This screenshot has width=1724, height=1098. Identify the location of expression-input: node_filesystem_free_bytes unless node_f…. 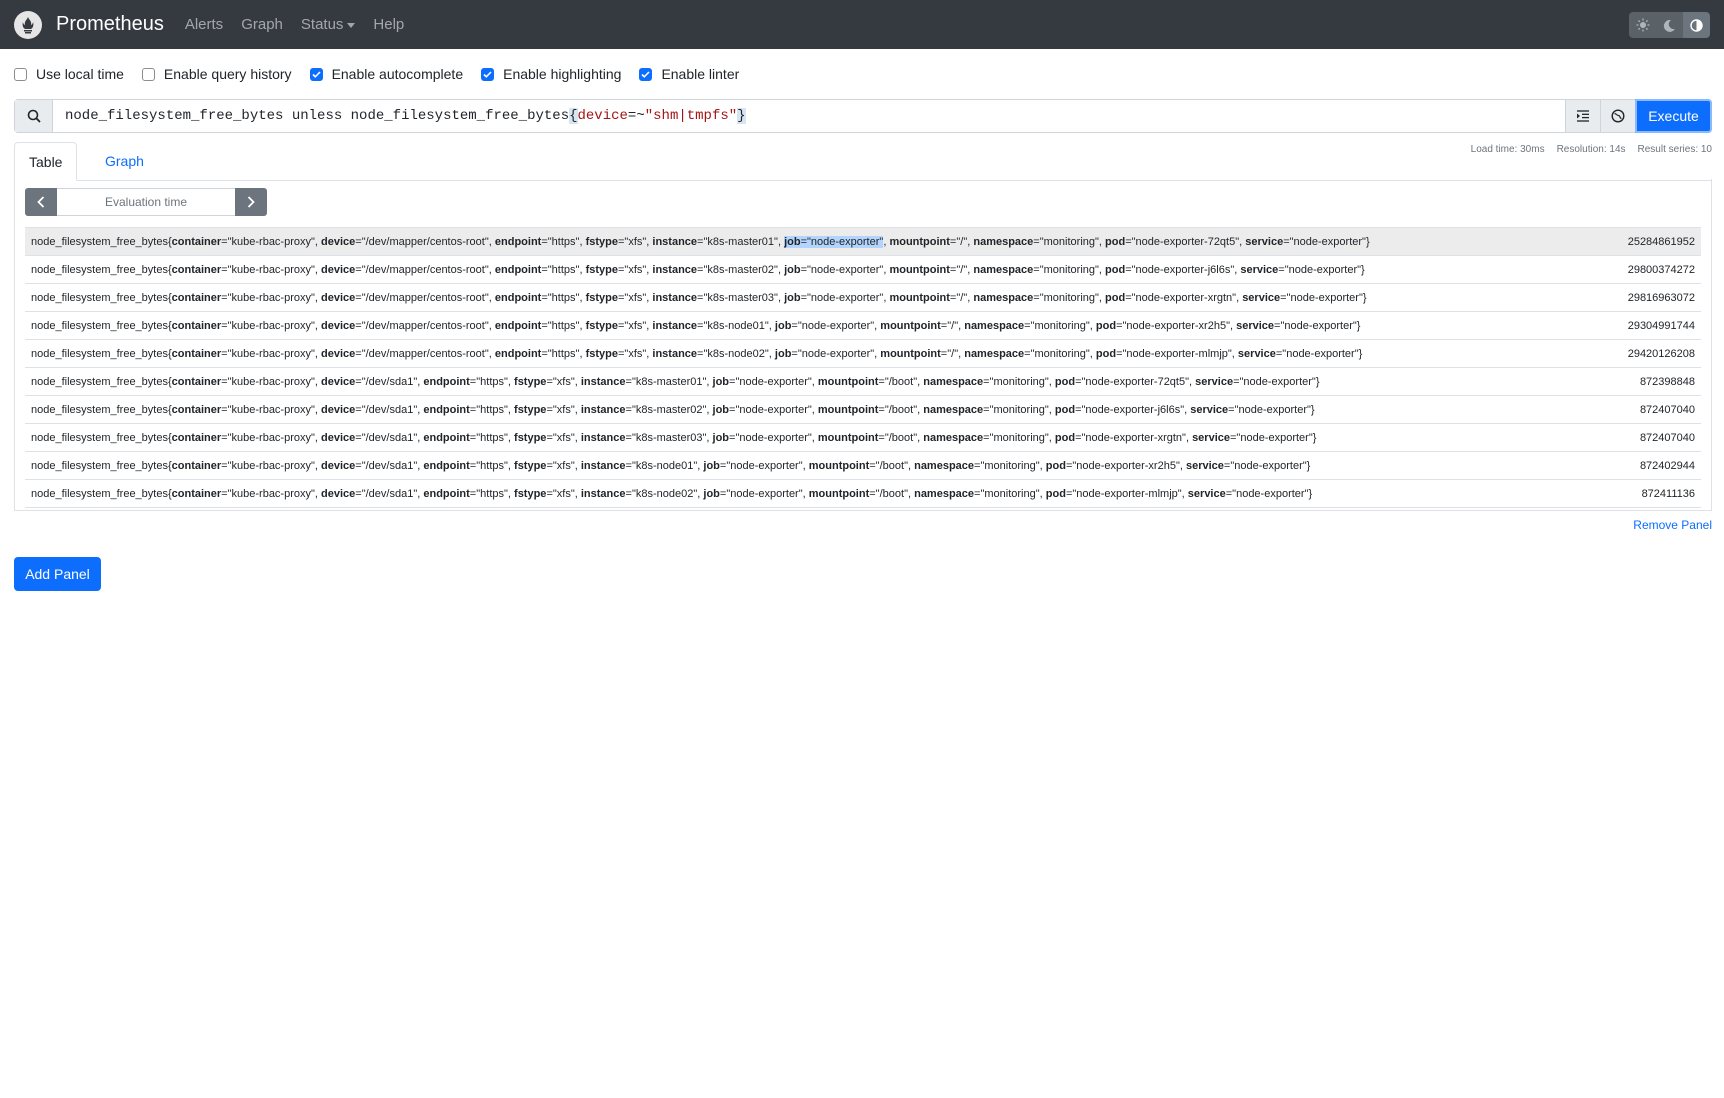
(809, 116).